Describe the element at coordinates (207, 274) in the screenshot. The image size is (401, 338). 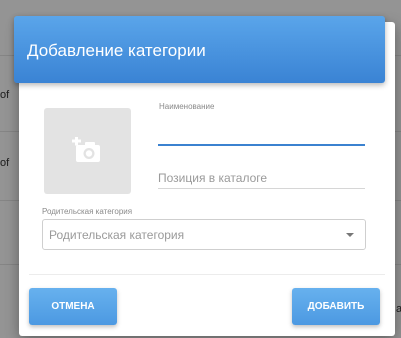
I see `footer-divider` at that location.